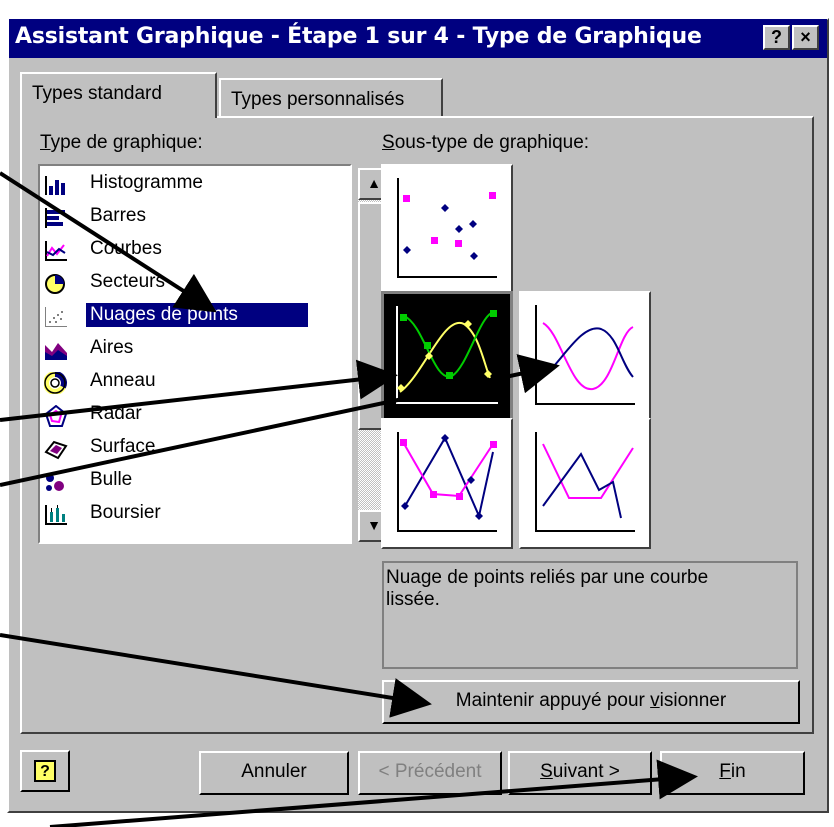 The image size is (834, 827). I want to click on column-chart-icon, so click(55, 185).